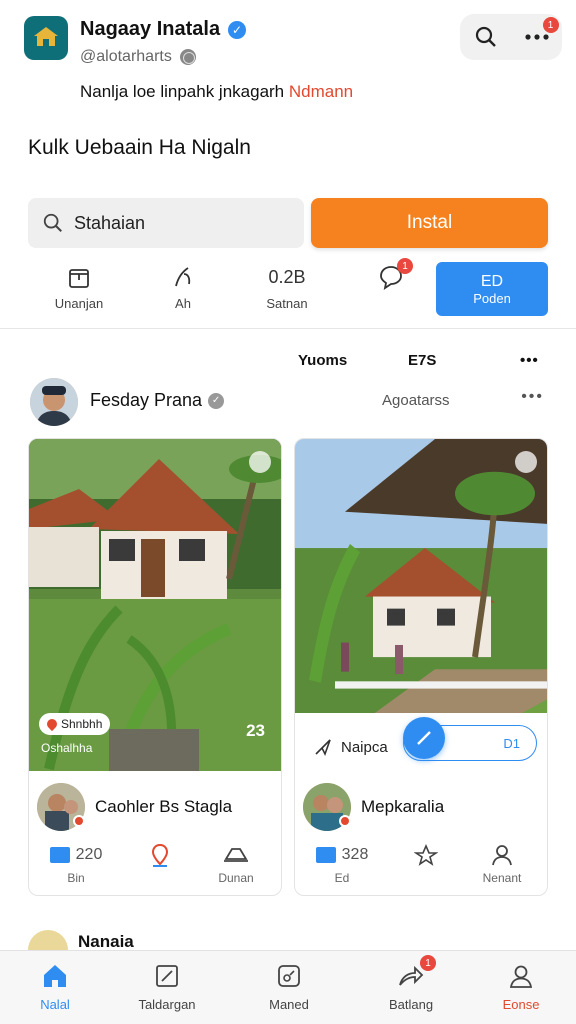 Image resolution: width=576 pixels, height=1024 pixels. I want to click on tagline-text: Nanlja loe linpahk jnkagarh, so click(182, 91).